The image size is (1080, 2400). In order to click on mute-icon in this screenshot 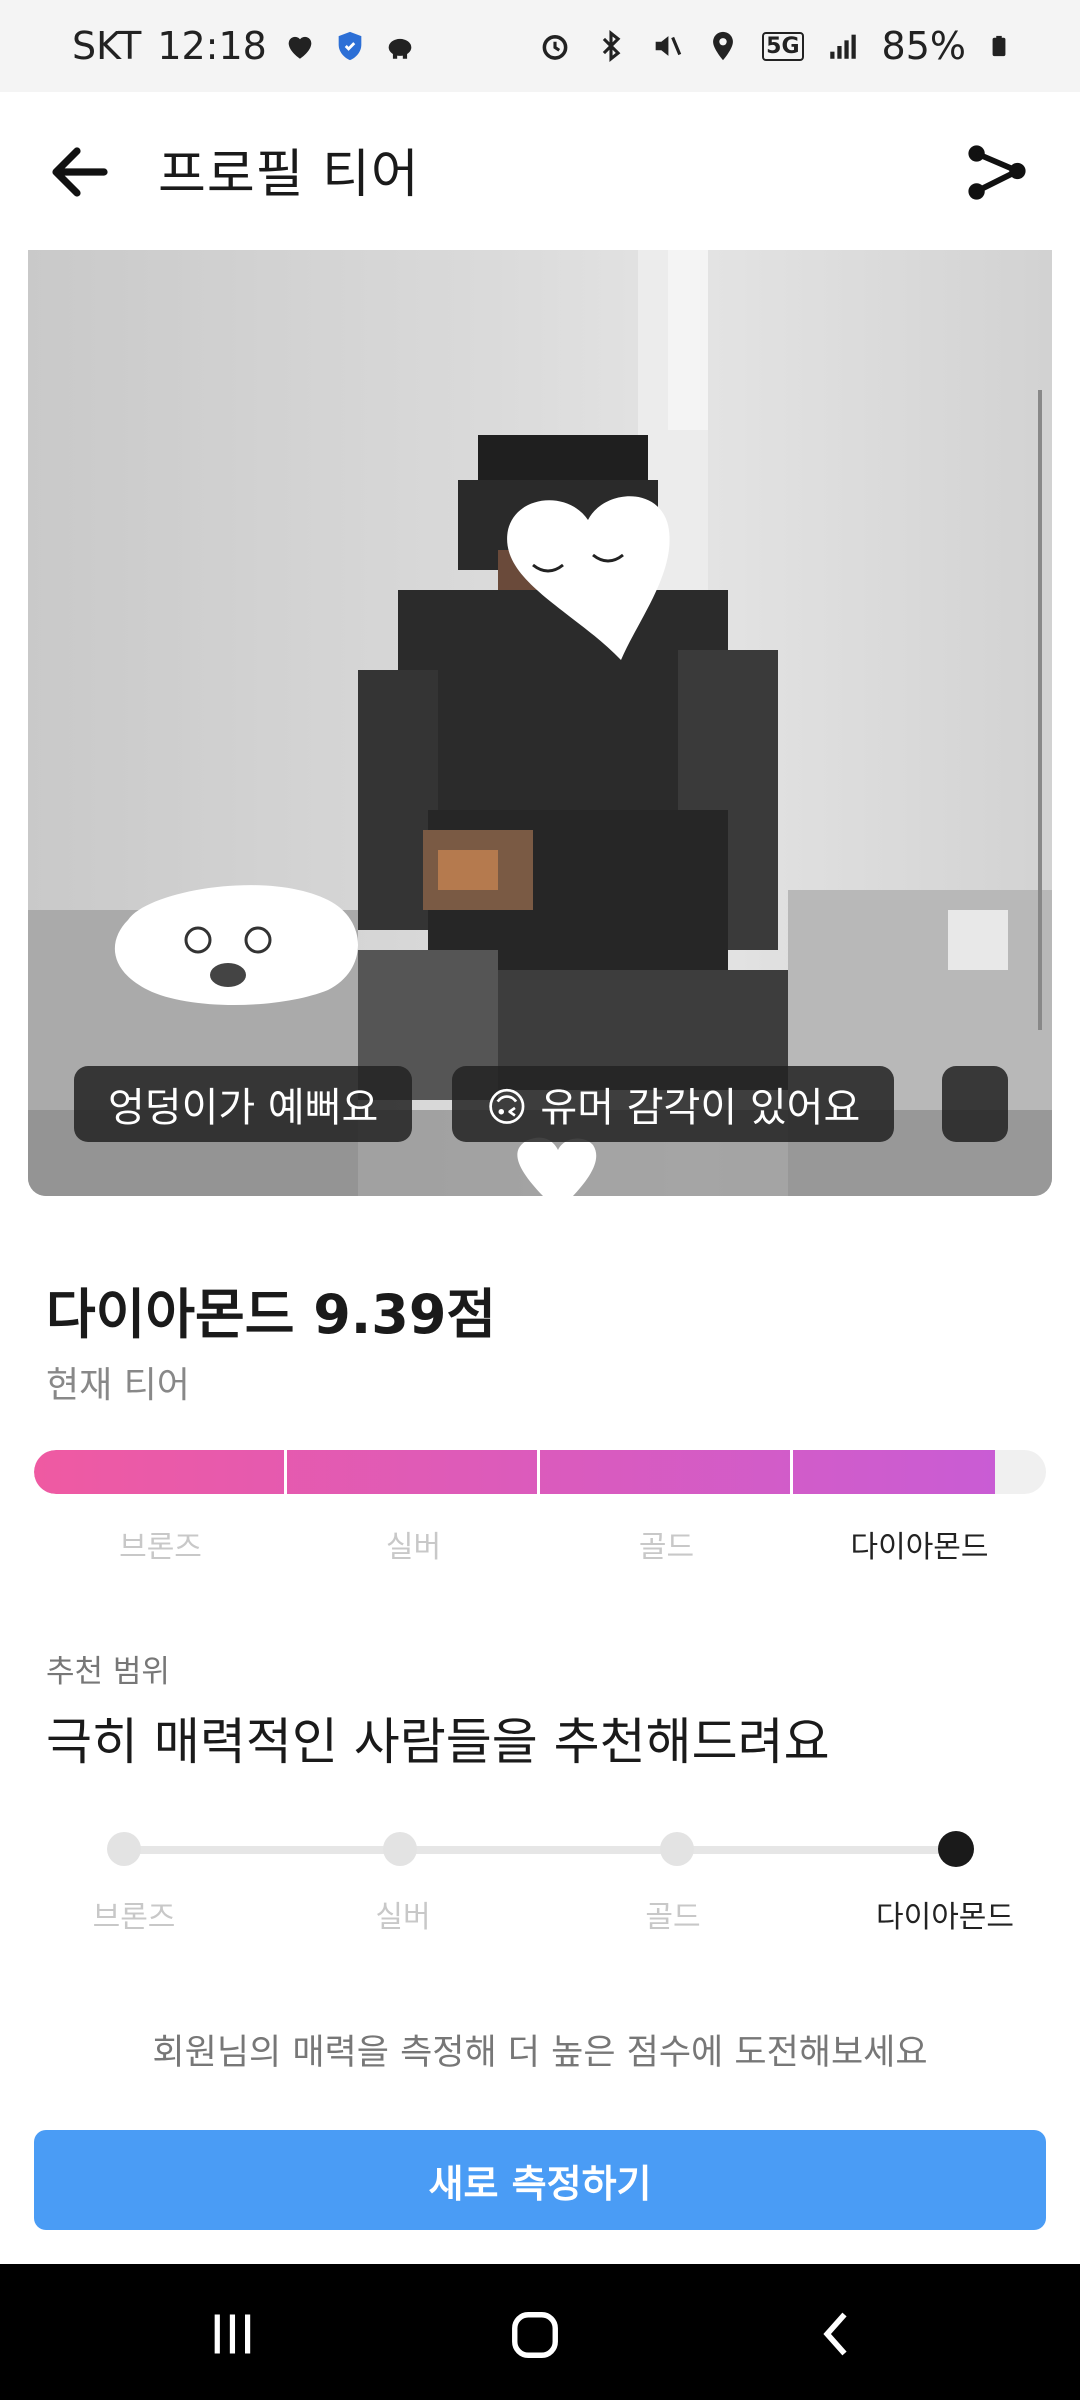, I will do `click(668, 46)`.